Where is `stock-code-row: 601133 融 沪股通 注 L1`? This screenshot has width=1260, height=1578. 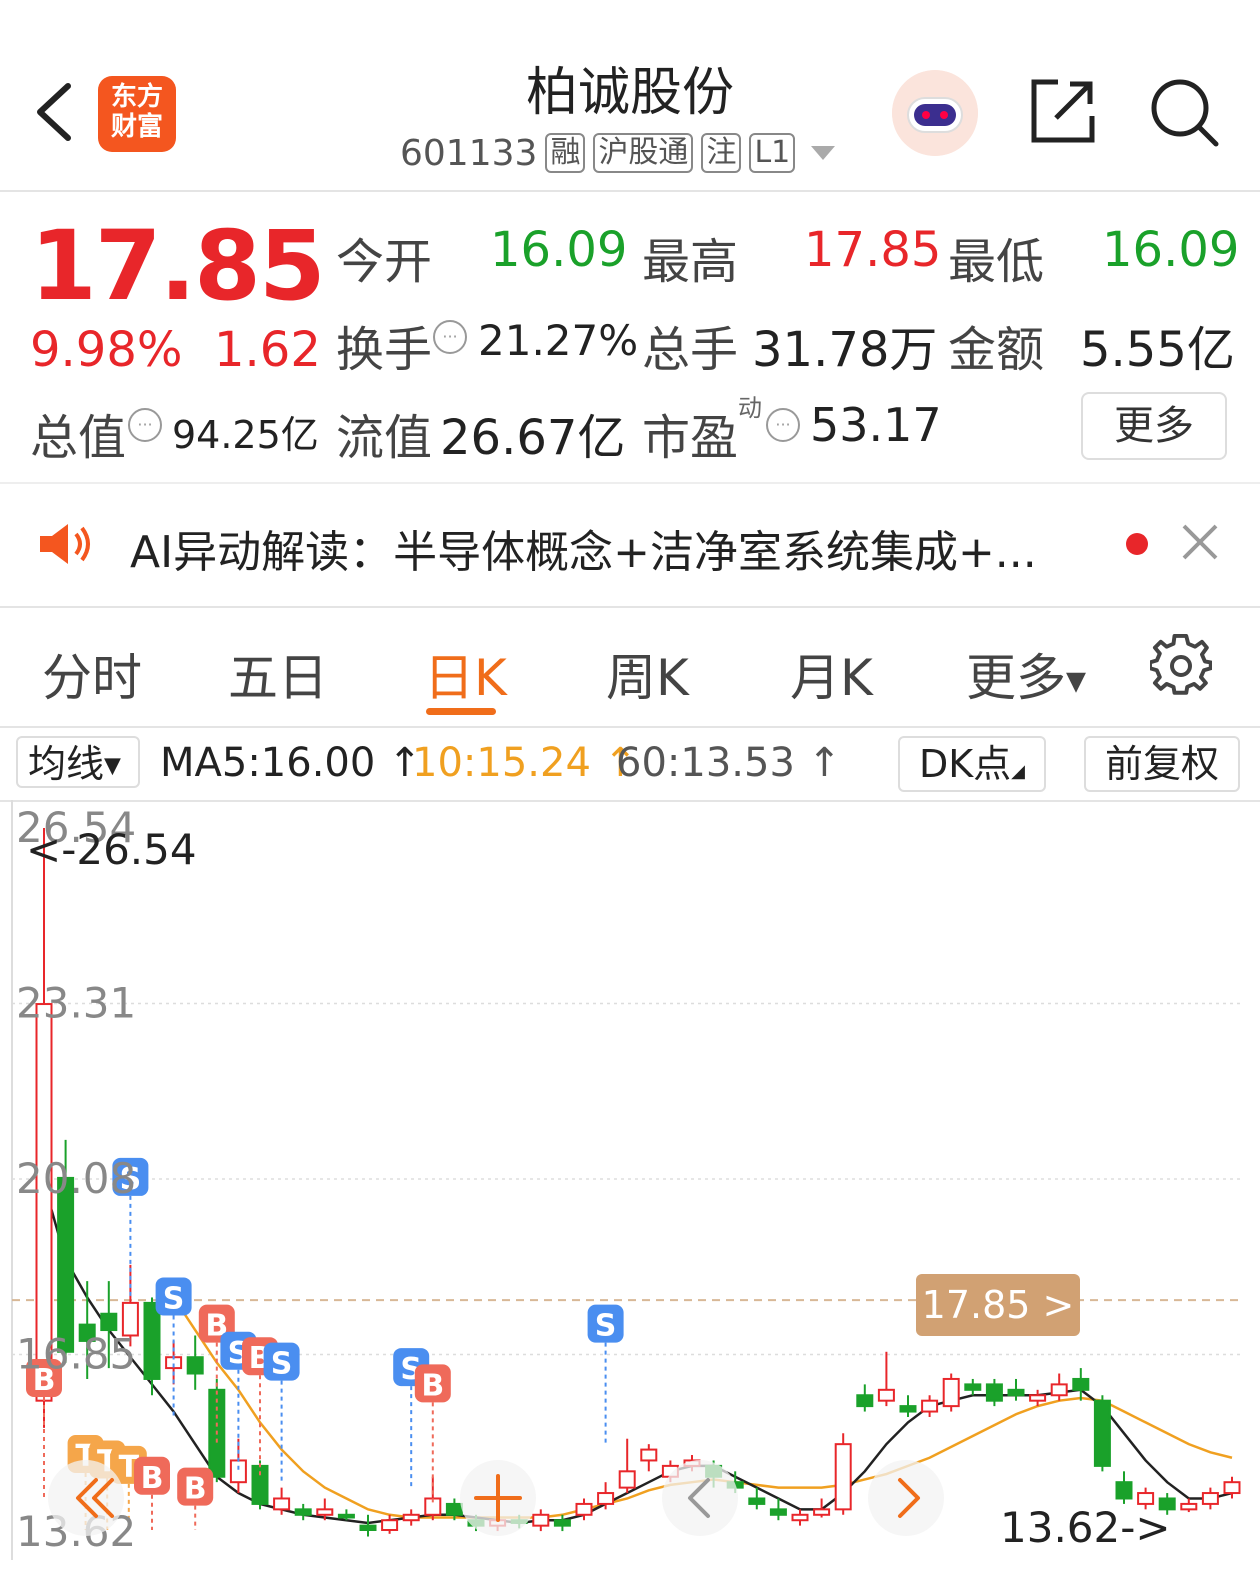
stock-code-row: 601133 融 沪股通 注 L1 is located at coordinates (618, 153).